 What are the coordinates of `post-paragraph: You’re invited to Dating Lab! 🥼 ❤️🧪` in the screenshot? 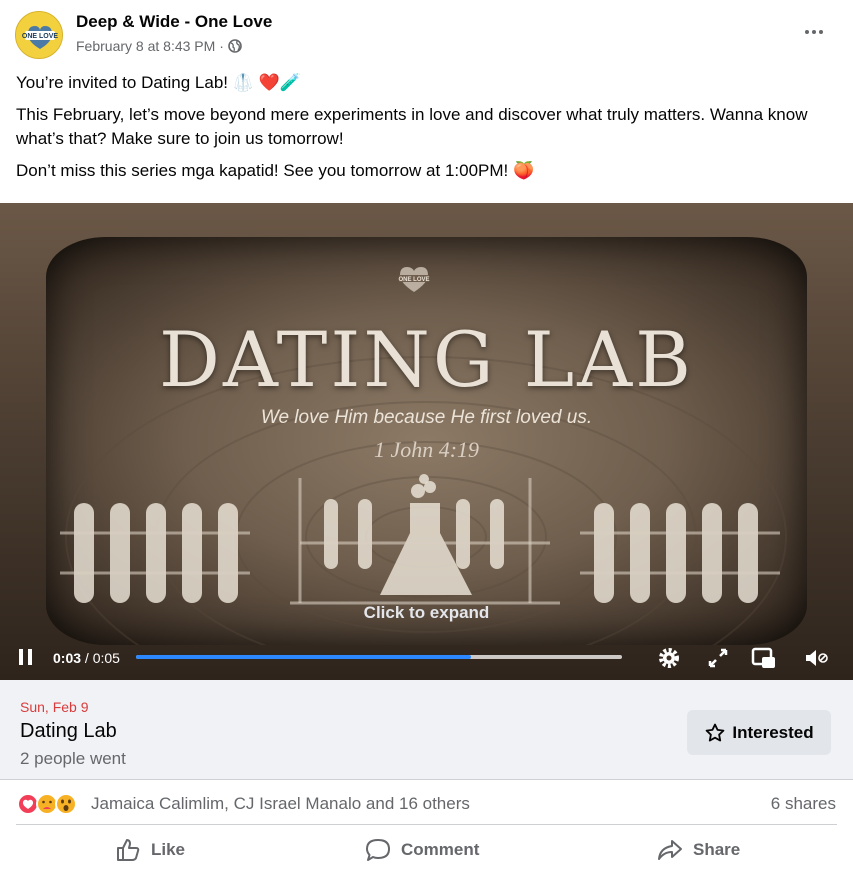 It's located at (158, 82).